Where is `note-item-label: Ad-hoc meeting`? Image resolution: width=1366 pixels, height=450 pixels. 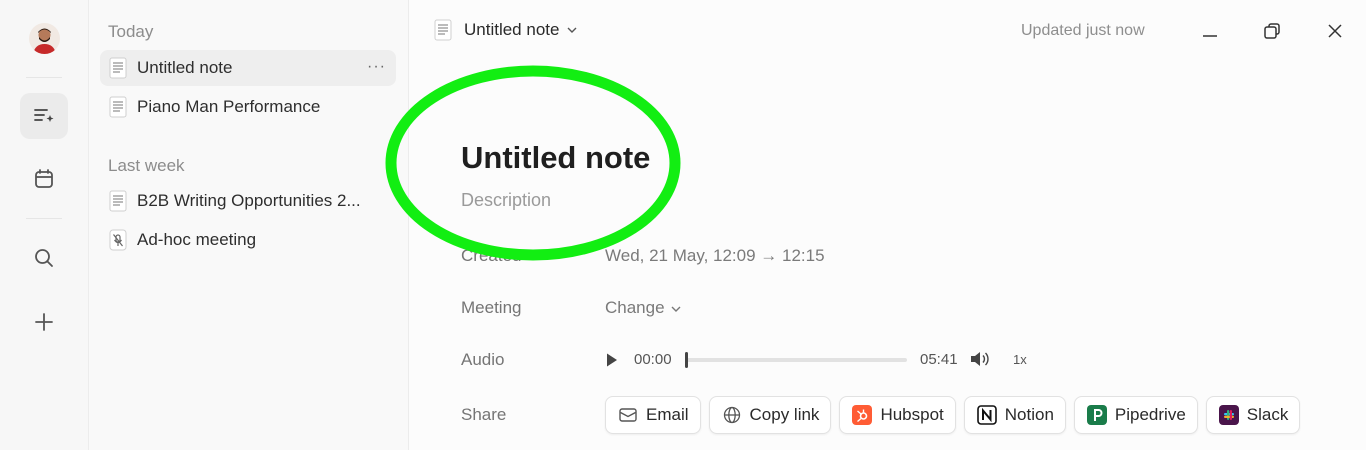
note-item-label: Ad-hoc meeting is located at coordinates (197, 239).